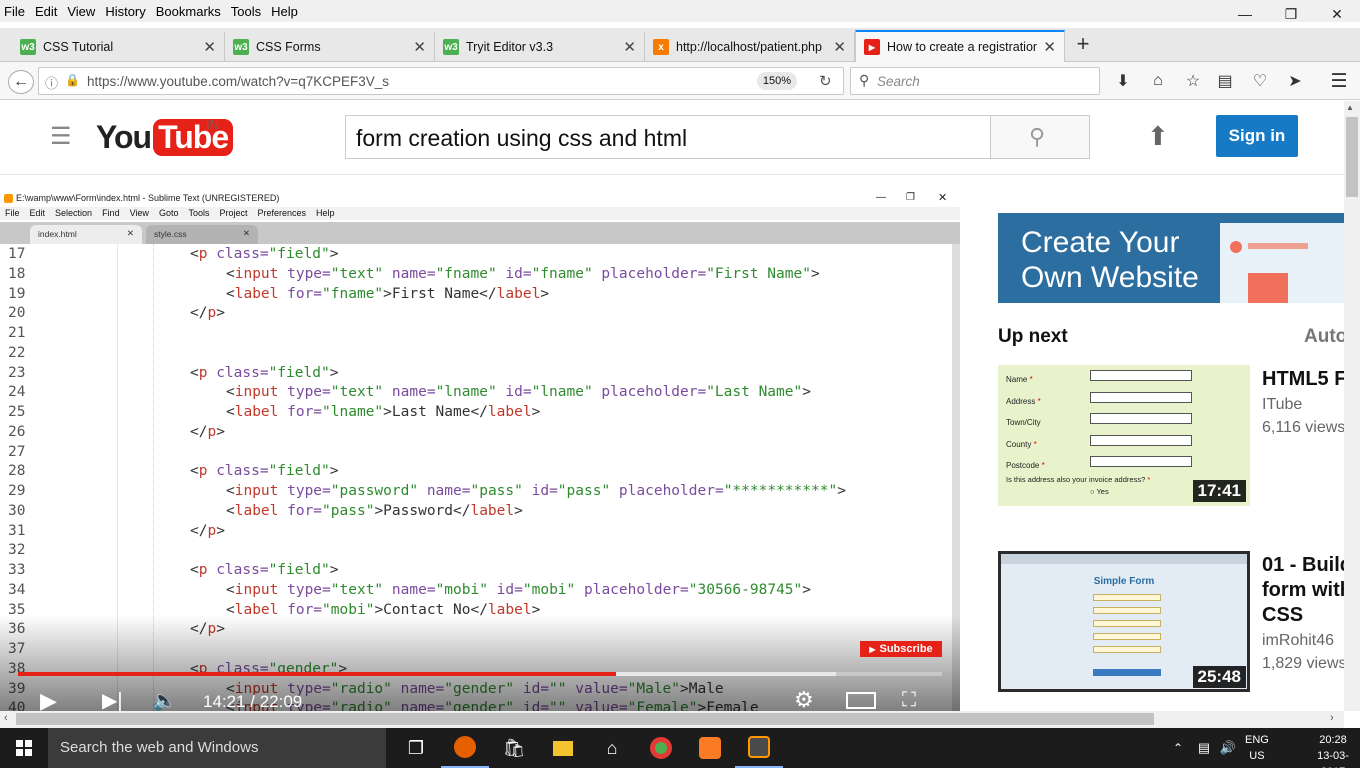 This screenshot has width=1360, height=780. What do you see at coordinates (750, 47) in the screenshot?
I see `tab-localhost: x http://localhost/patient.php ✕` at bounding box center [750, 47].